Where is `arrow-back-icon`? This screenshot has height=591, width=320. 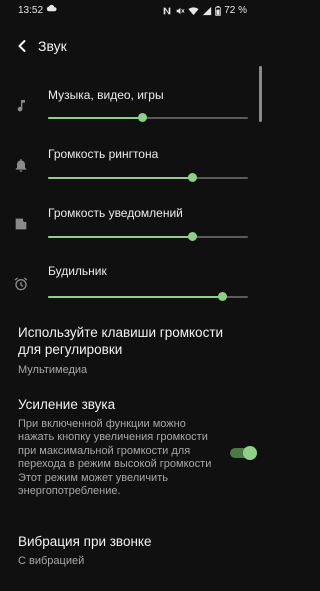 arrow-back-icon is located at coordinates (22, 46).